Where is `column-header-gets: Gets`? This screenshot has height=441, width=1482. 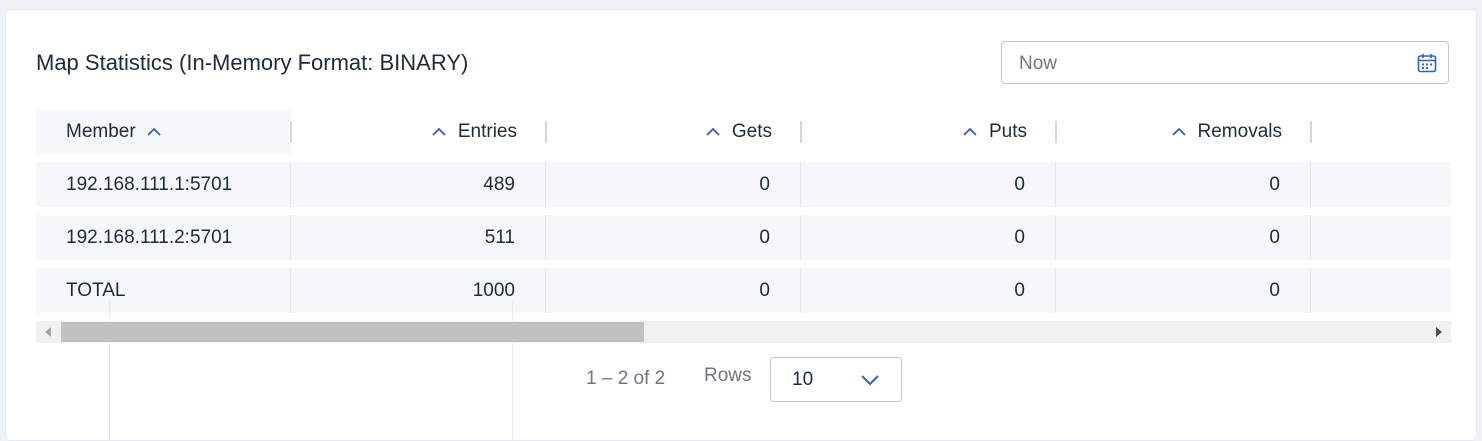 column-header-gets: Gets is located at coordinates (674, 132).